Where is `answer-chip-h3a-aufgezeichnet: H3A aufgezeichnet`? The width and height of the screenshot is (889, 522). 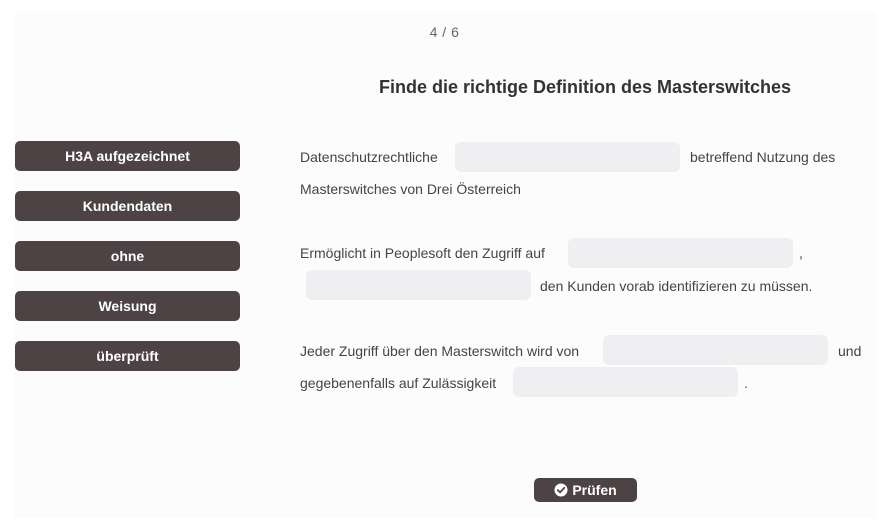 answer-chip-h3a-aufgezeichnet: H3A aufgezeichnet is located at coordinates (127, 156).